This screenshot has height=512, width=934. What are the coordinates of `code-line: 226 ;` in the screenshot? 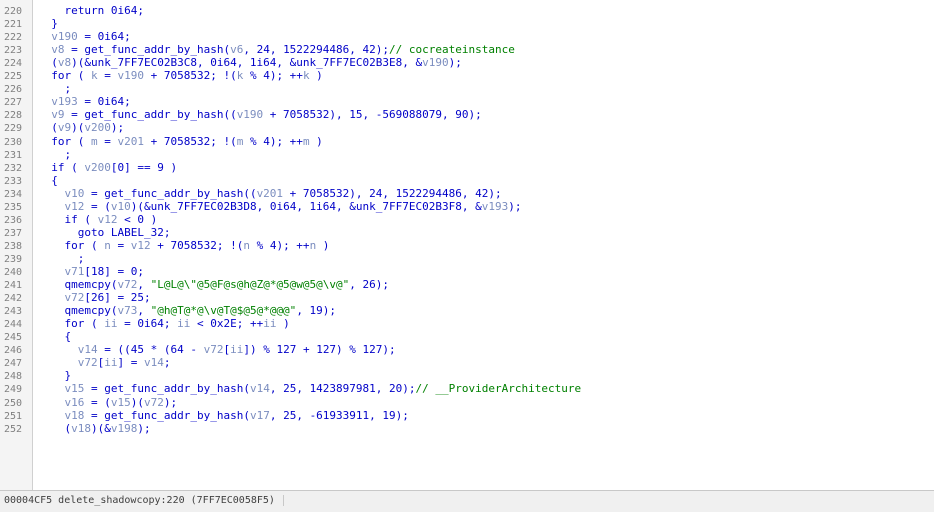 It's located at (467, 88).